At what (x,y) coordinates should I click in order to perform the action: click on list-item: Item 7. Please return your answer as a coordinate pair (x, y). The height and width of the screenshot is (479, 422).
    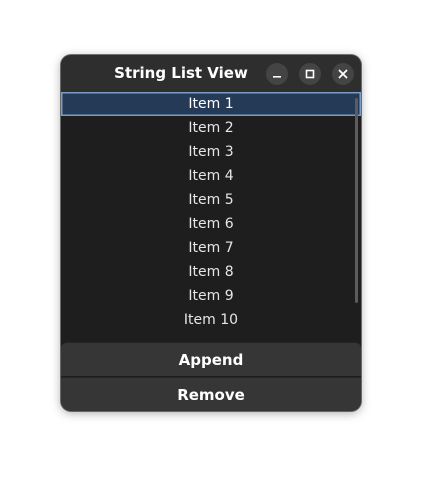
    Looking at the image, I should click on (211, 248).